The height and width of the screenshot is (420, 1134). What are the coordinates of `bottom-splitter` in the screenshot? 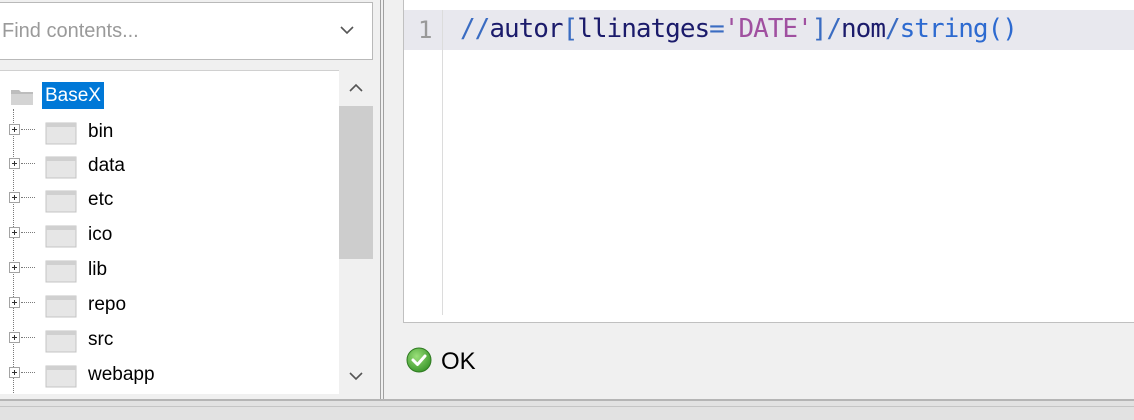 It's located at (567, 409).